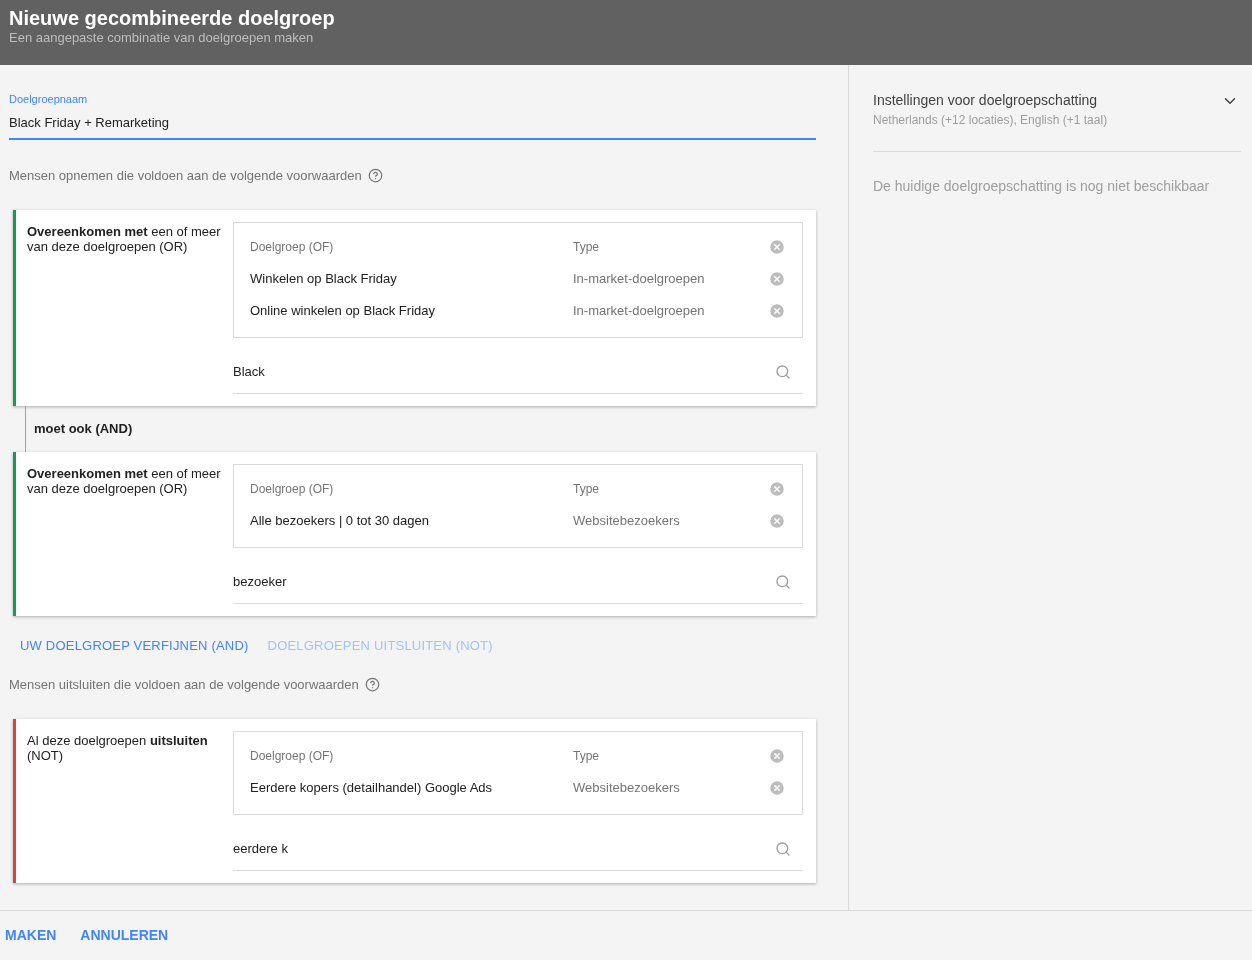 This screenshot has height=960, width=1252. I want to click on table-cell-text: Alle bezoekers | 0 tot 30 dagen, so click(340, 520).